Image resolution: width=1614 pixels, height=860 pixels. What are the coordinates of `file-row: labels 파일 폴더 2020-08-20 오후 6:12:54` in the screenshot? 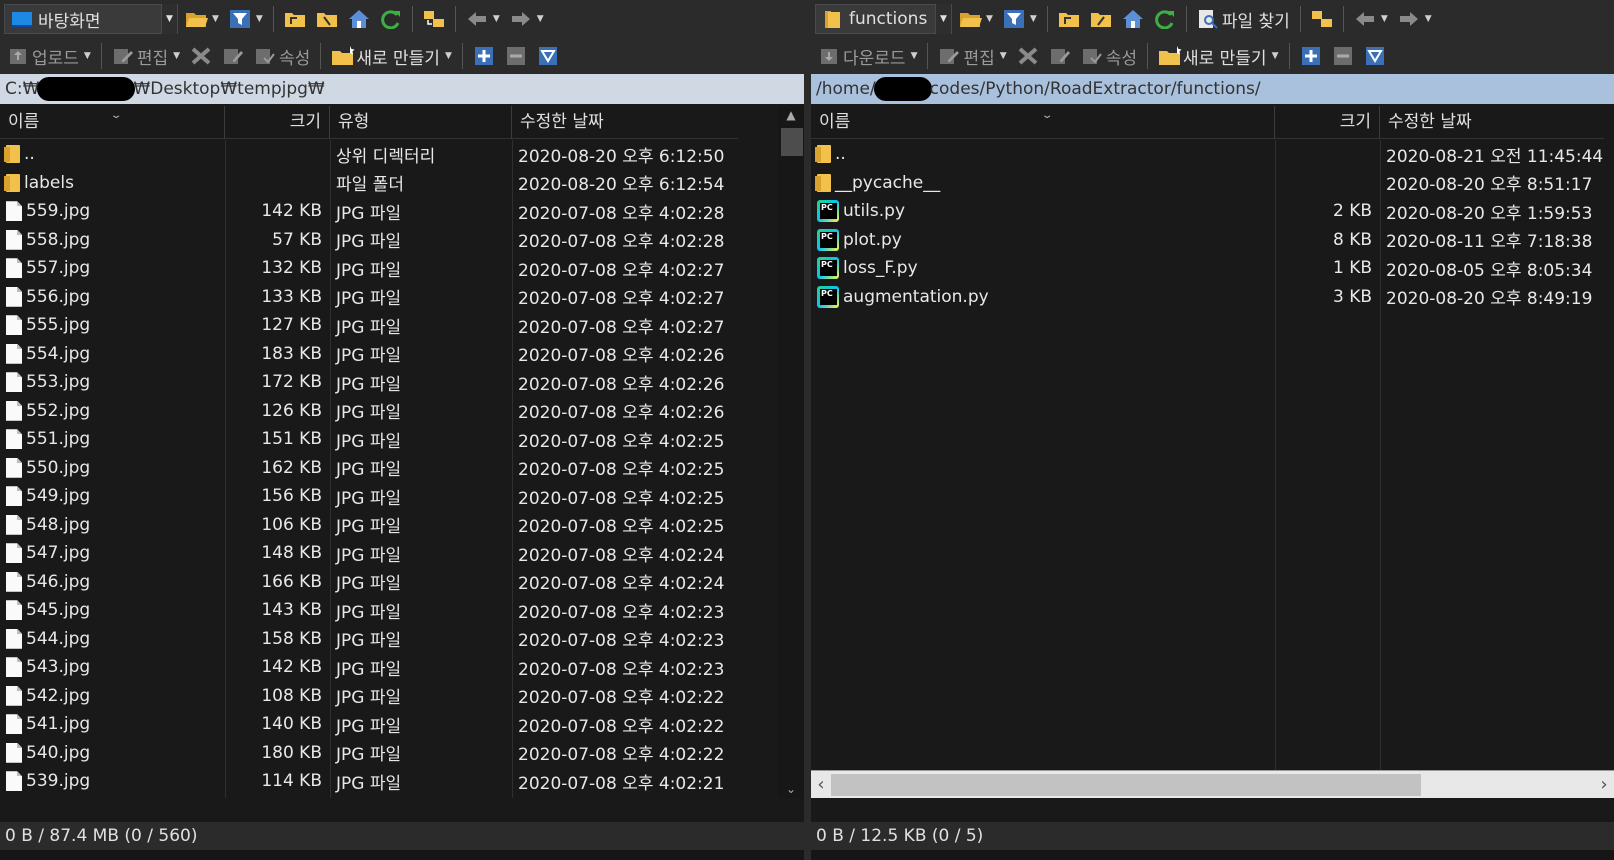 It's located at (402, 183).